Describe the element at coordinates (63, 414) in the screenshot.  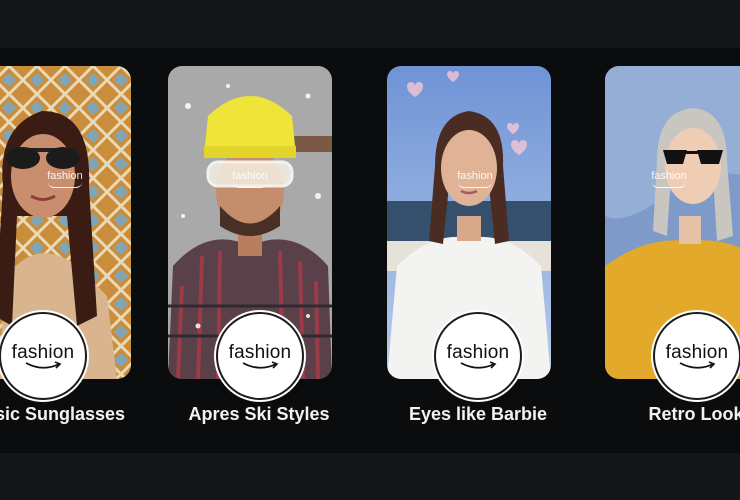
I see `filter-label-classic-sunglasses: sic Sunglasses` at that location.